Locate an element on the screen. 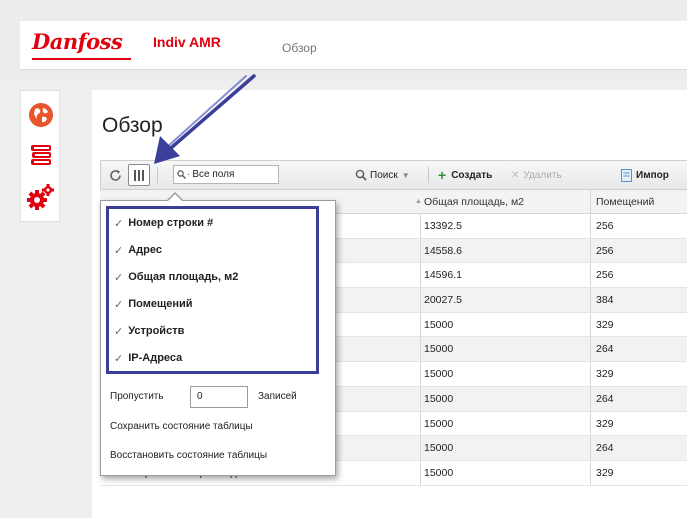 This screenshot has height=518, width=687. rooms-cell: 384 is located at coordinates (605, 300).